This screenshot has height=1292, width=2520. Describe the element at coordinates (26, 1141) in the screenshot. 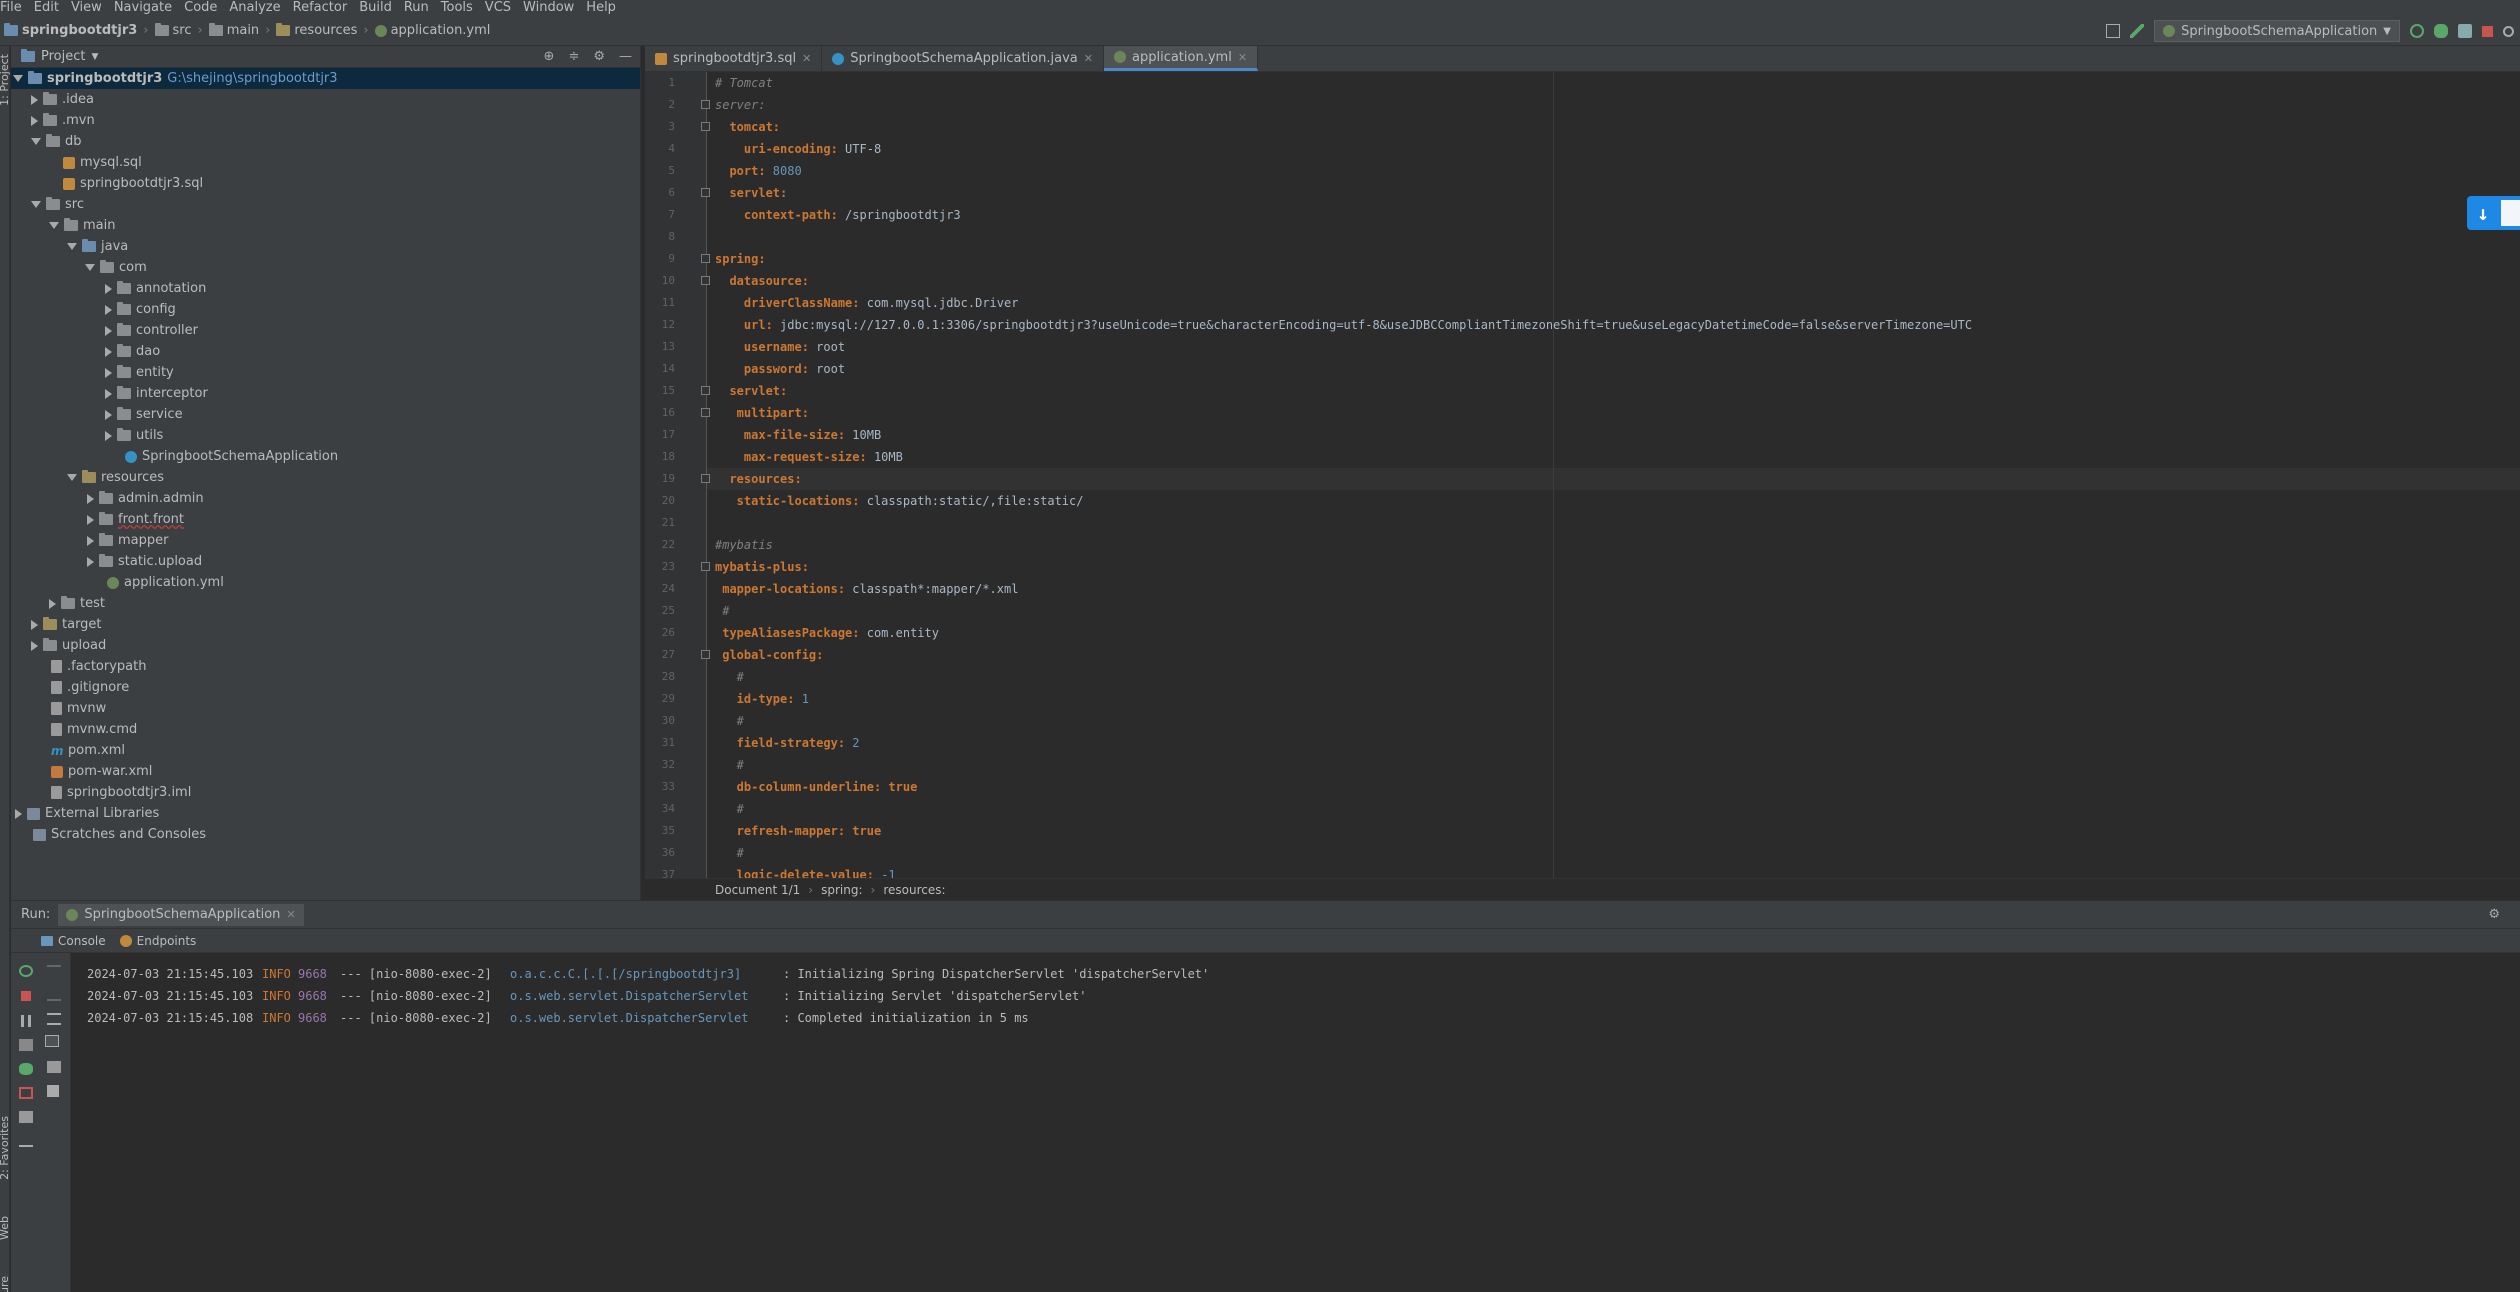

I see `pin-icon` at that location.